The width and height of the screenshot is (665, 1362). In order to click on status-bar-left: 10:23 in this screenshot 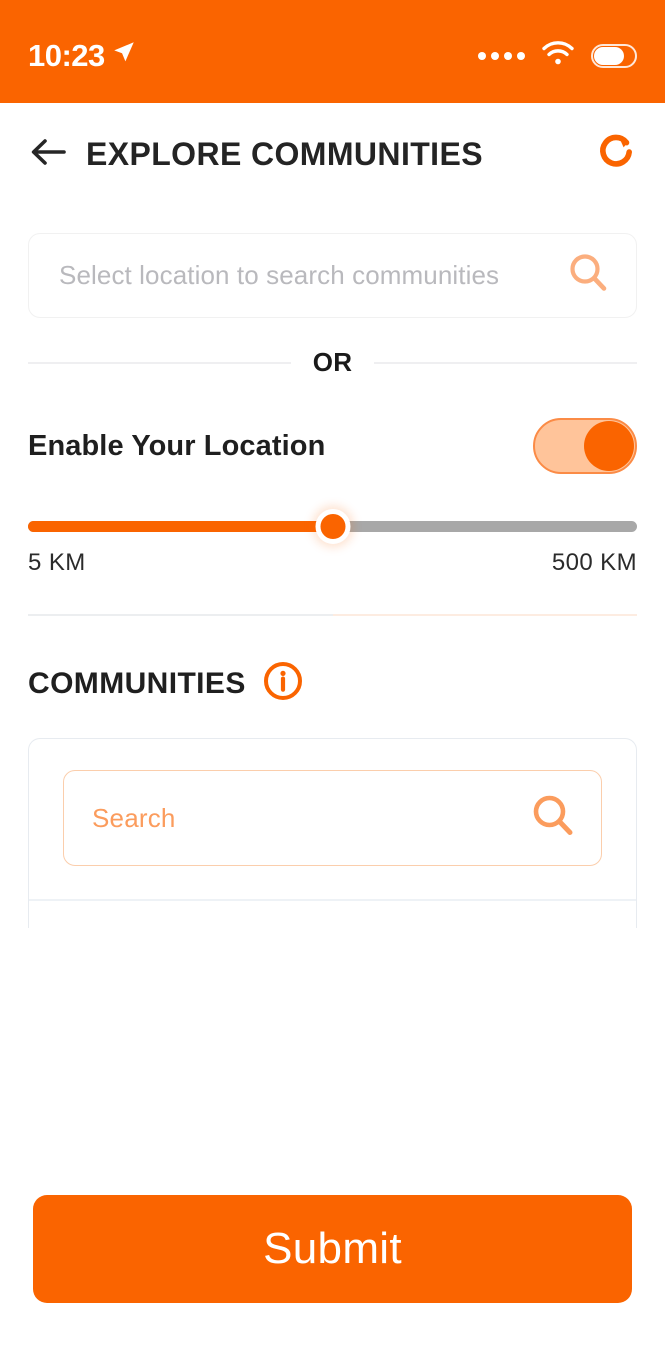, I will do `click(82, 51)`.